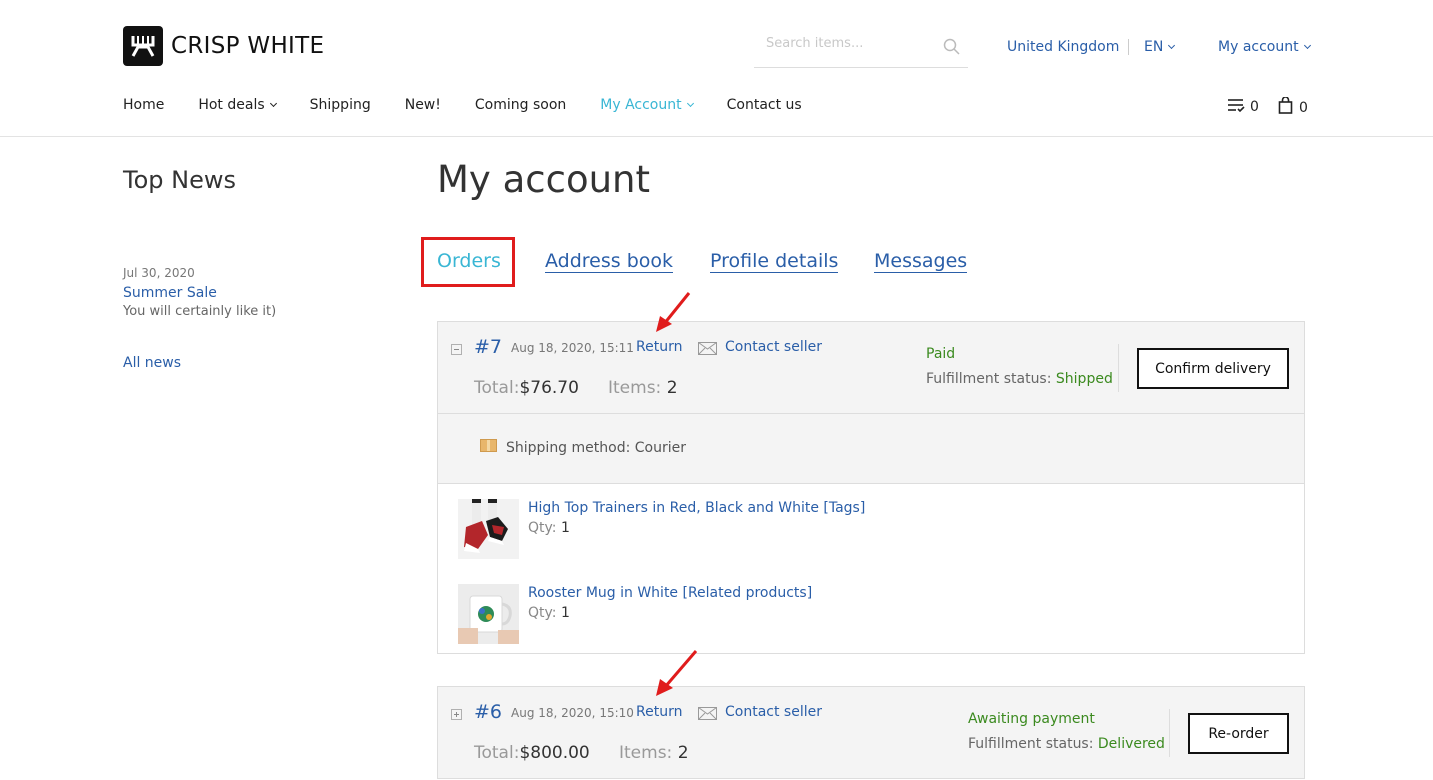  I want to click on country-label: United Kingdom, so click(1063, 47).